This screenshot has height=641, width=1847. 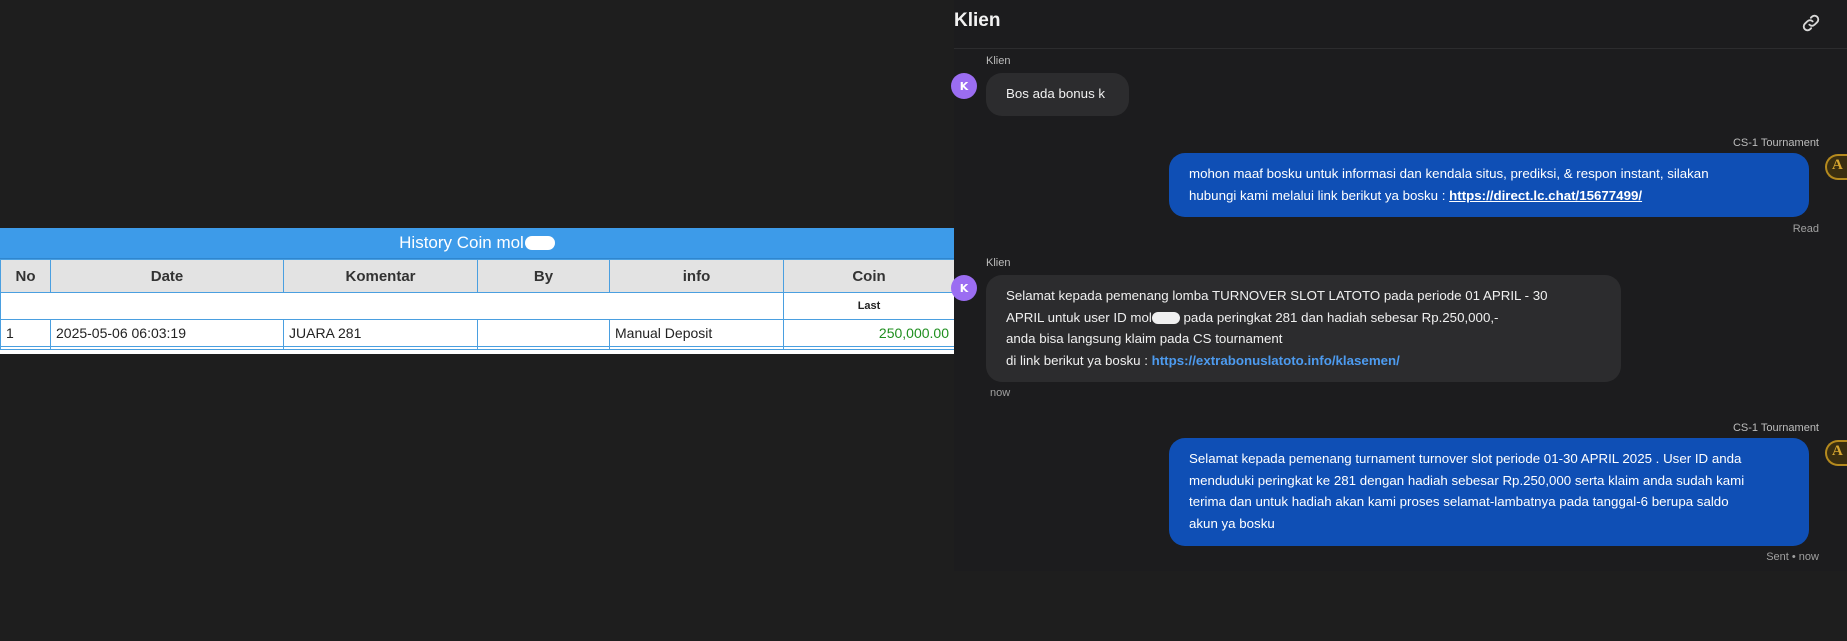 What do you see at coordinates (1165, 317) in the screenshot?
I see `redacted-user-id` at bounding box center [1165, 317].